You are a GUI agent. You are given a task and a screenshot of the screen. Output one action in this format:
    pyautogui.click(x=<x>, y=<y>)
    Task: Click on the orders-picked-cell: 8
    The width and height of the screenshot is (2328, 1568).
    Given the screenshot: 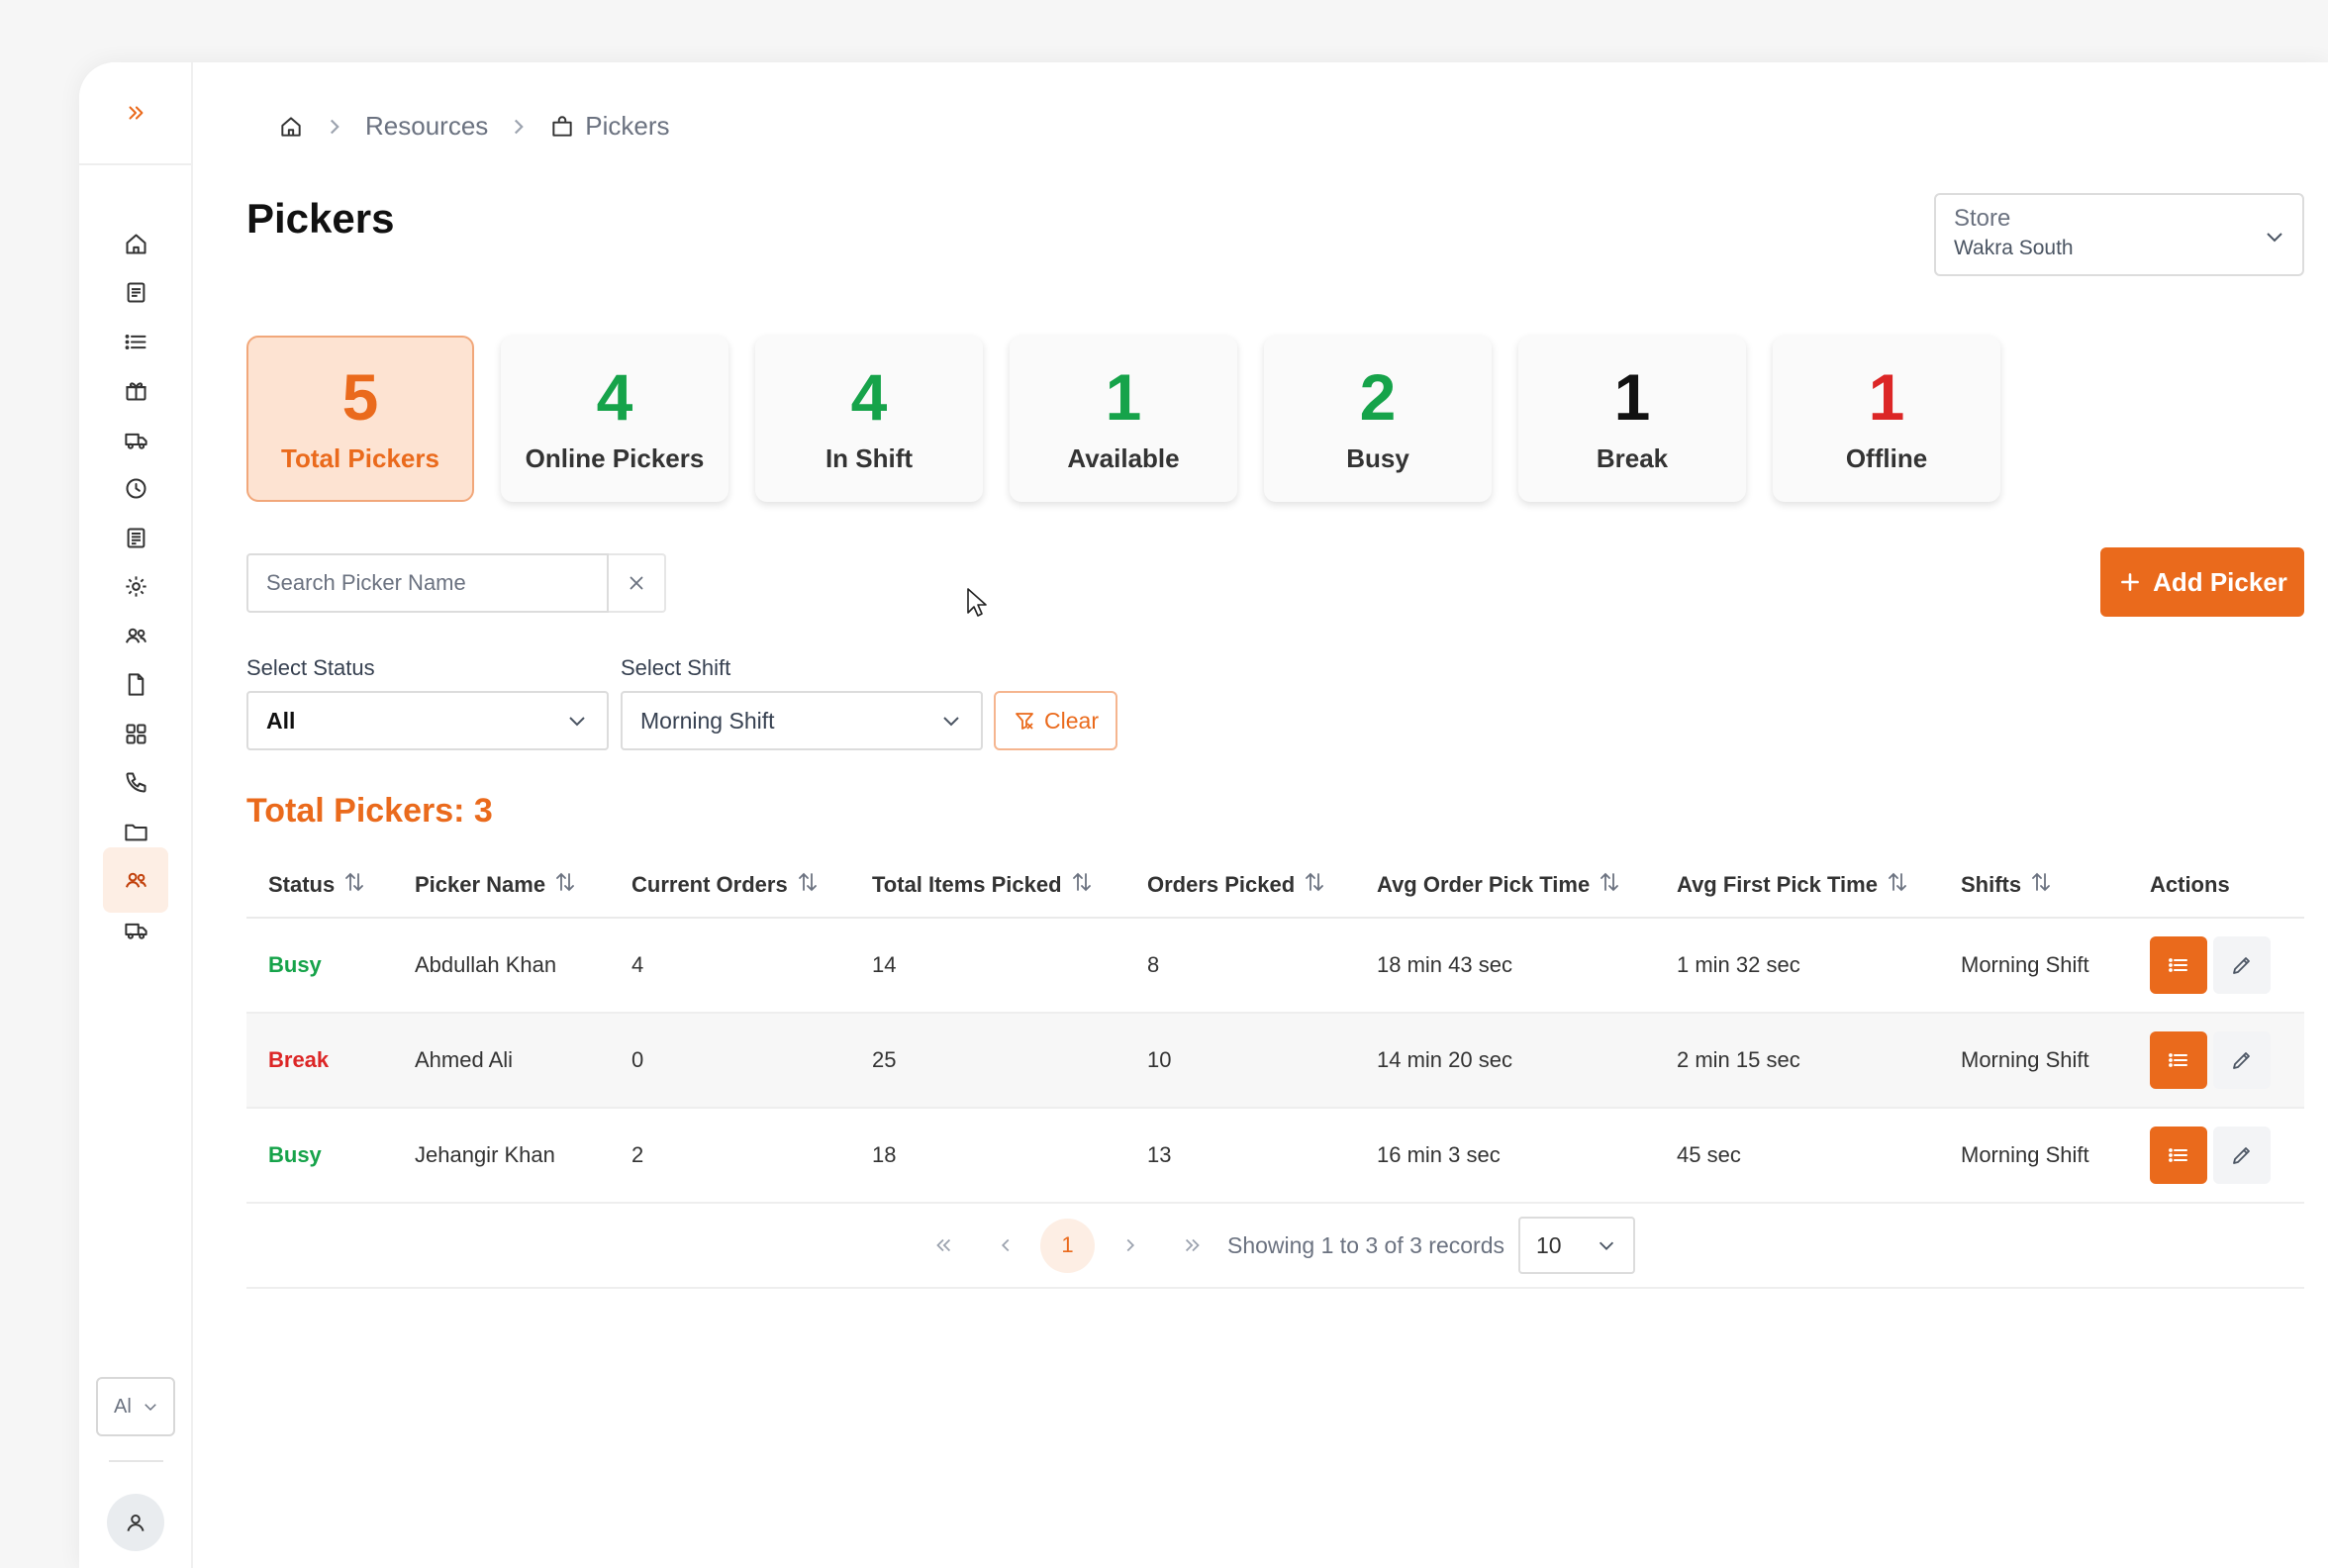 What is the action you would take?
    pyautogui.click(x=1153, y=964)
    